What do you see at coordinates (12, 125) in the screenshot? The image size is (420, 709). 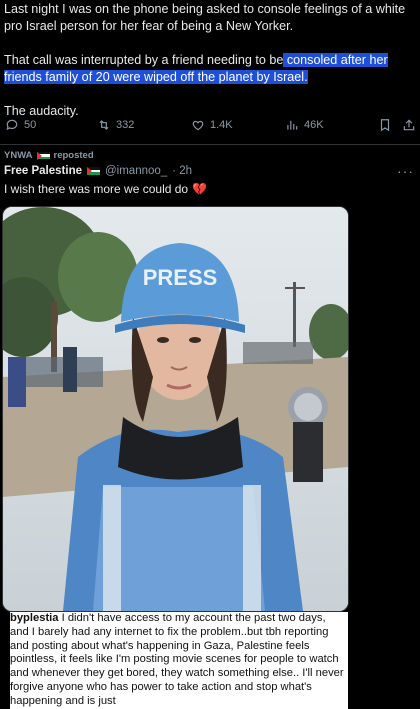 I see `reply-icon` at bounding box center [12, 125].